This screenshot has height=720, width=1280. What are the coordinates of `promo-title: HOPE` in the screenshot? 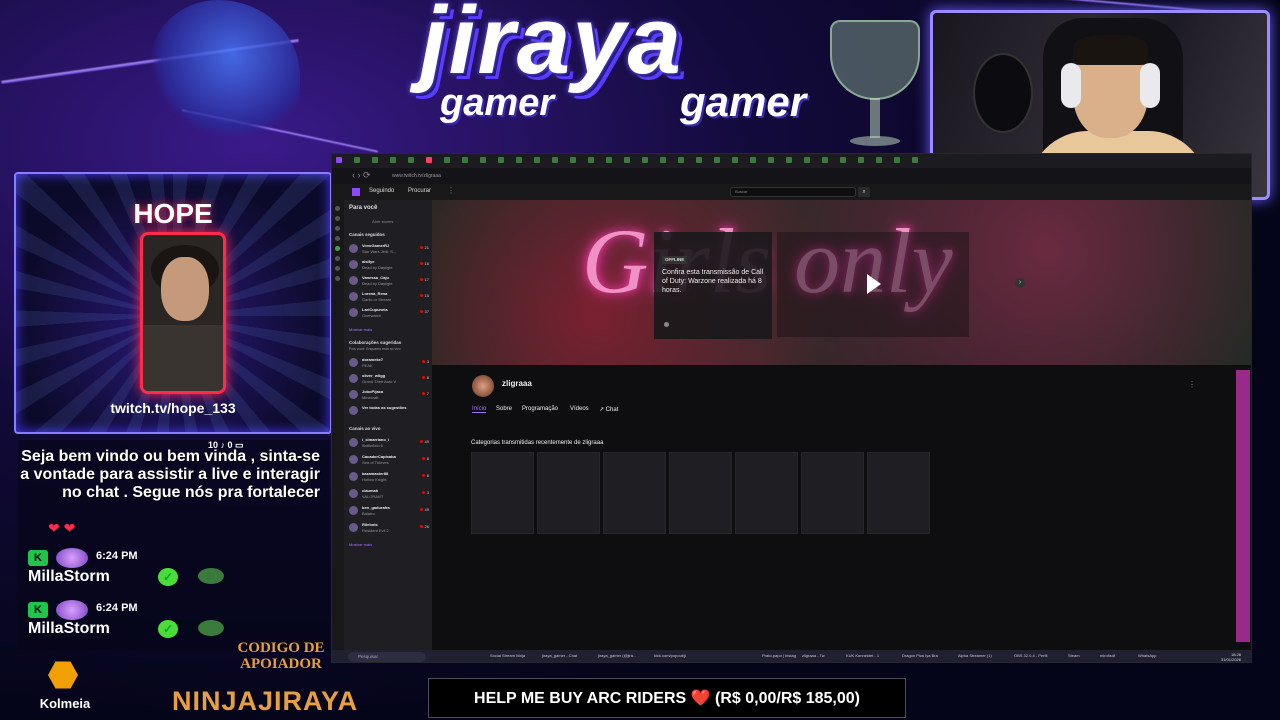 It's located at (173, 213).